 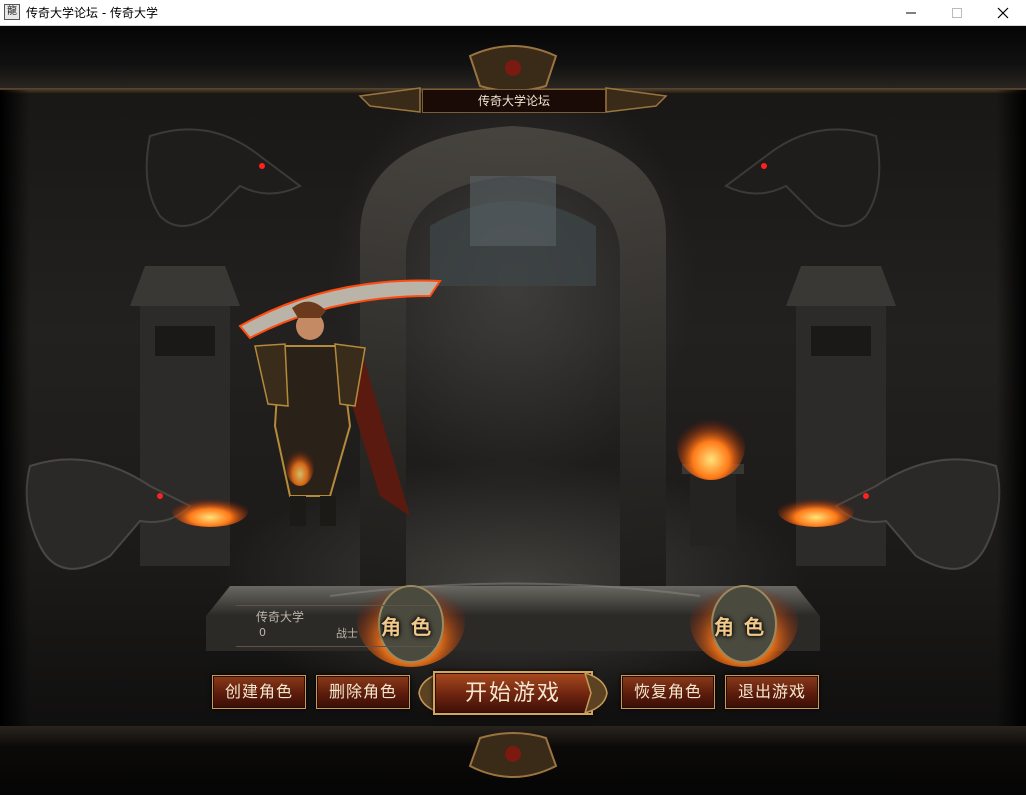 I want to click on bottom-frame, so click(x=513, y=760).